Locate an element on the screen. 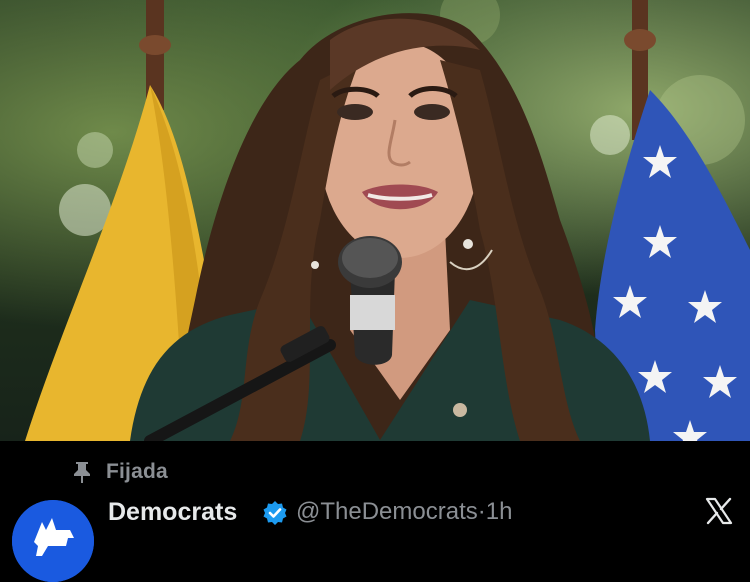 Image resolution: width=750 pixels, height=582 pixels. verified-badge-icon is located at coordinates (275, 513).